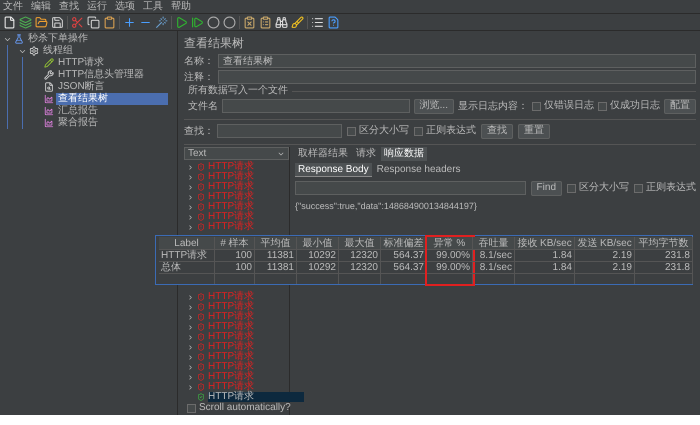 The height and width of the screenshot is (425, 700). Describe the element at coordinates (534, 131) in the screenshot. I see `reset-button: 重置` at that location.